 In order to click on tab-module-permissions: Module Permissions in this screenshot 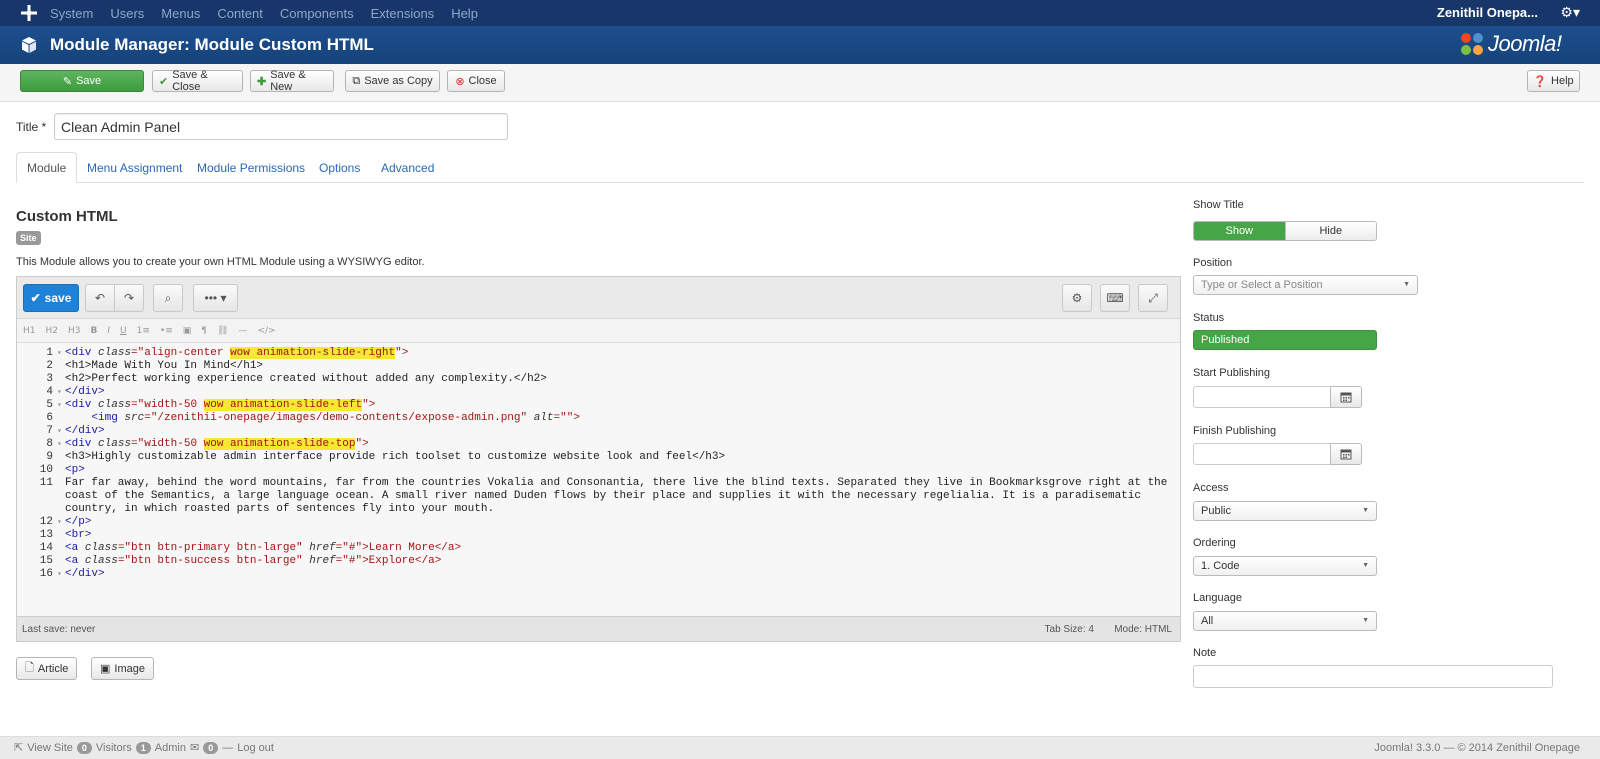, I will do `click(251, 167)`.